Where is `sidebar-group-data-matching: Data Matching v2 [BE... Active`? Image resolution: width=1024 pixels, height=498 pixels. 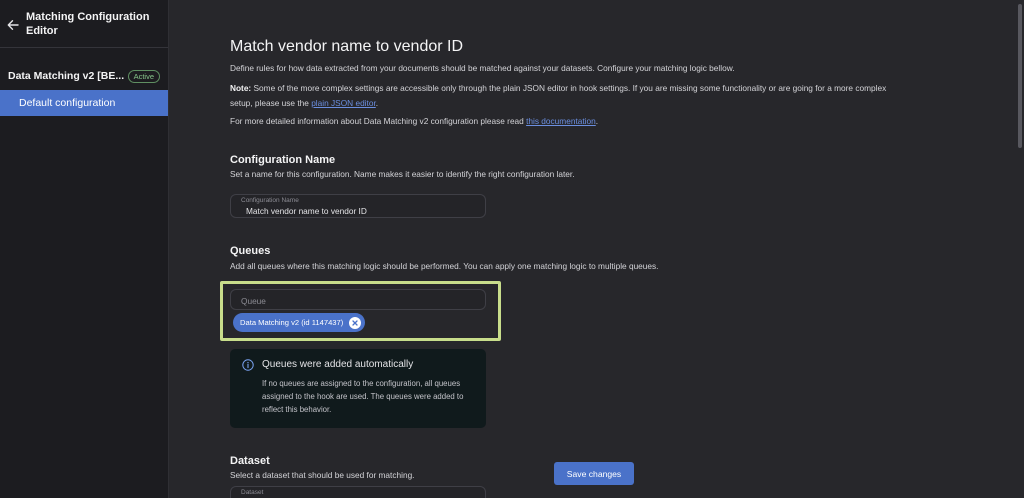
sidebar-group-data-matching: Data Matching v2 [BE... Active is located at coordinates (84, 76).